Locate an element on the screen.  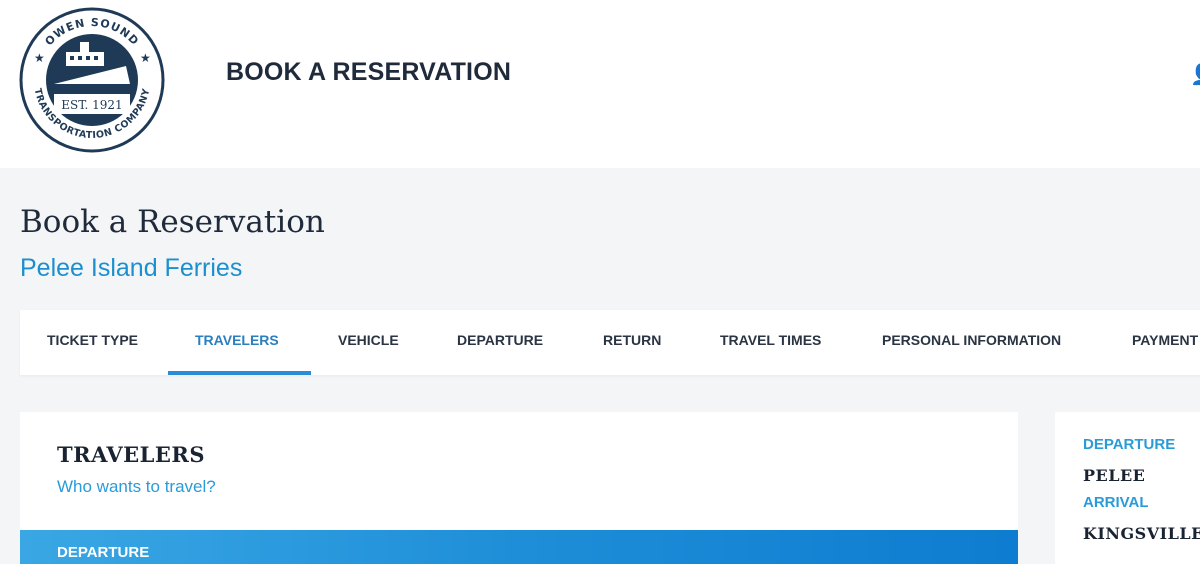
section-subtitle: Who wants to travel? is located at coordinates (136, 486).